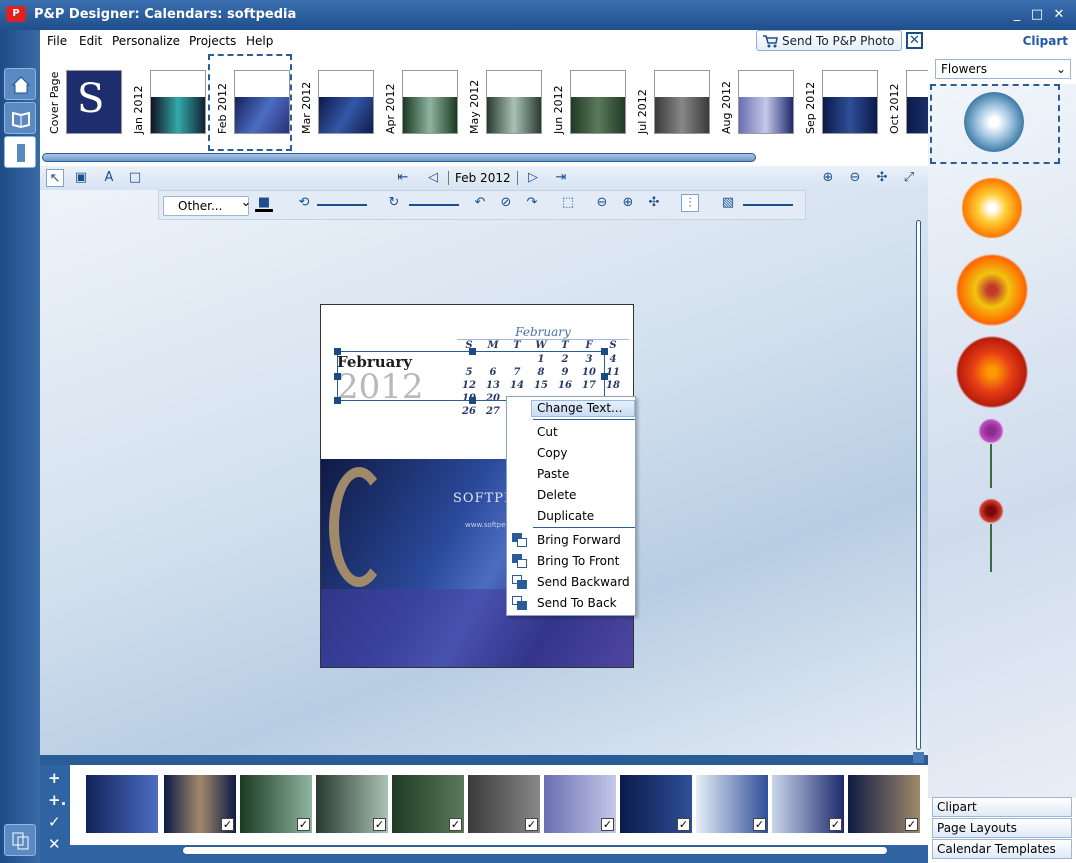 This screenshot has height=863, width=1076. I want to click on menu-send-to-back: Send To Back, so click(577, 603).